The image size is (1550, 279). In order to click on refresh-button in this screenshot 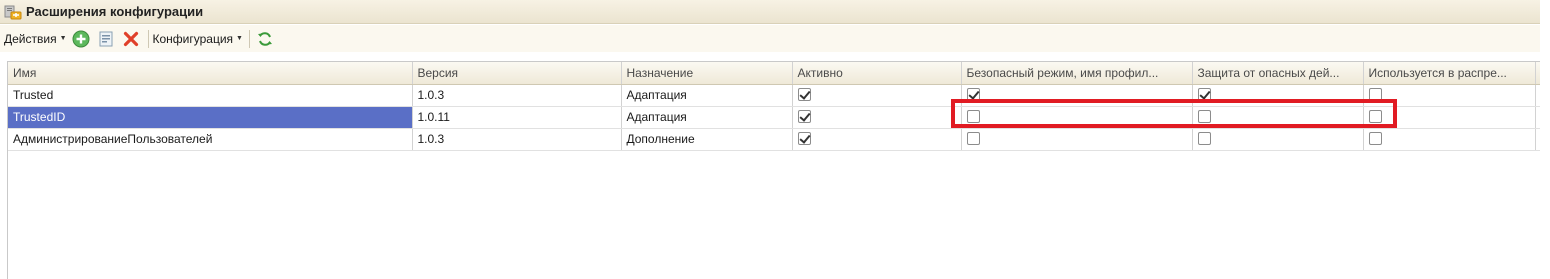, I will do `click(265, 39)`.